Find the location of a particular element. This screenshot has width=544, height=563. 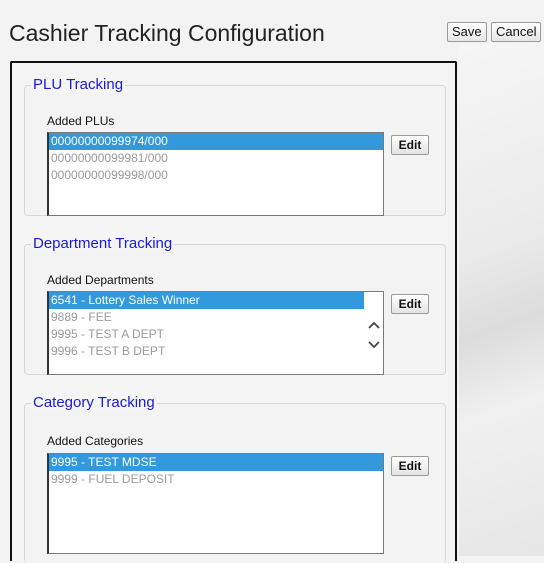

list-item: 00000000099998/000 is located at coordinates (216, 175).